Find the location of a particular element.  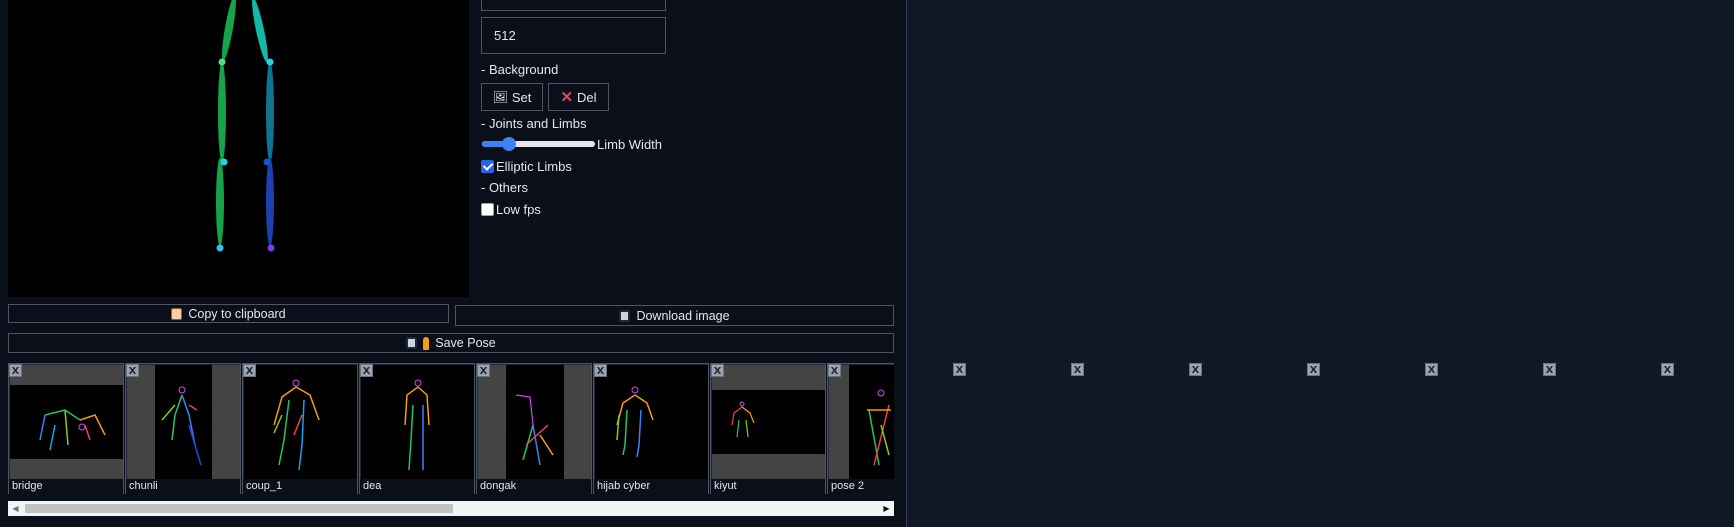

elliptic-limbs-toggle: Elliptic Limbs is located at coordinates (526, 166).